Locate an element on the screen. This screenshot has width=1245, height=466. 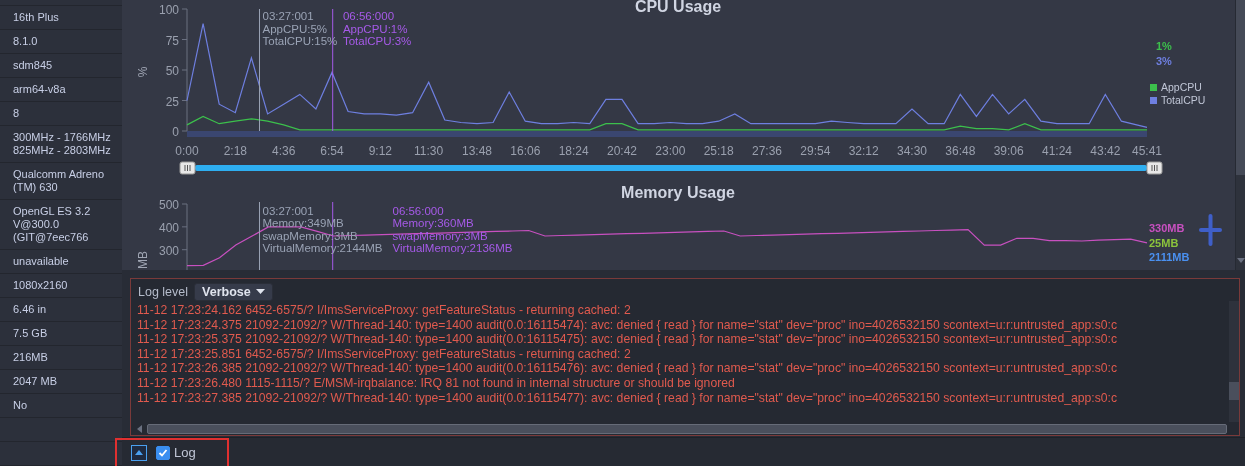
device-info-value: unavailable is located at coordinates (41, 261).